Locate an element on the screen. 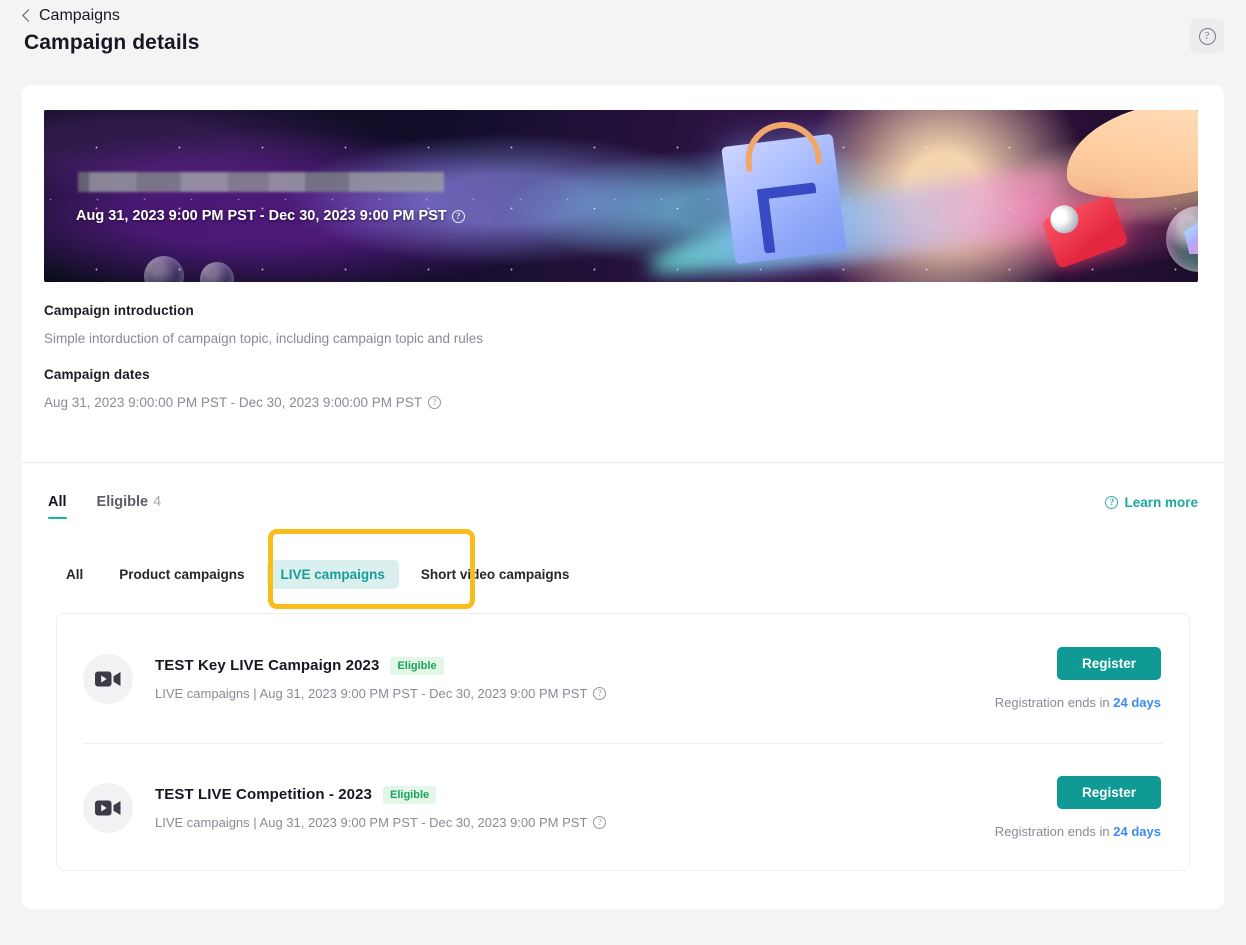  subtab-short-video-campaigns: Short video campaigns is located at coordinates (495, 574).